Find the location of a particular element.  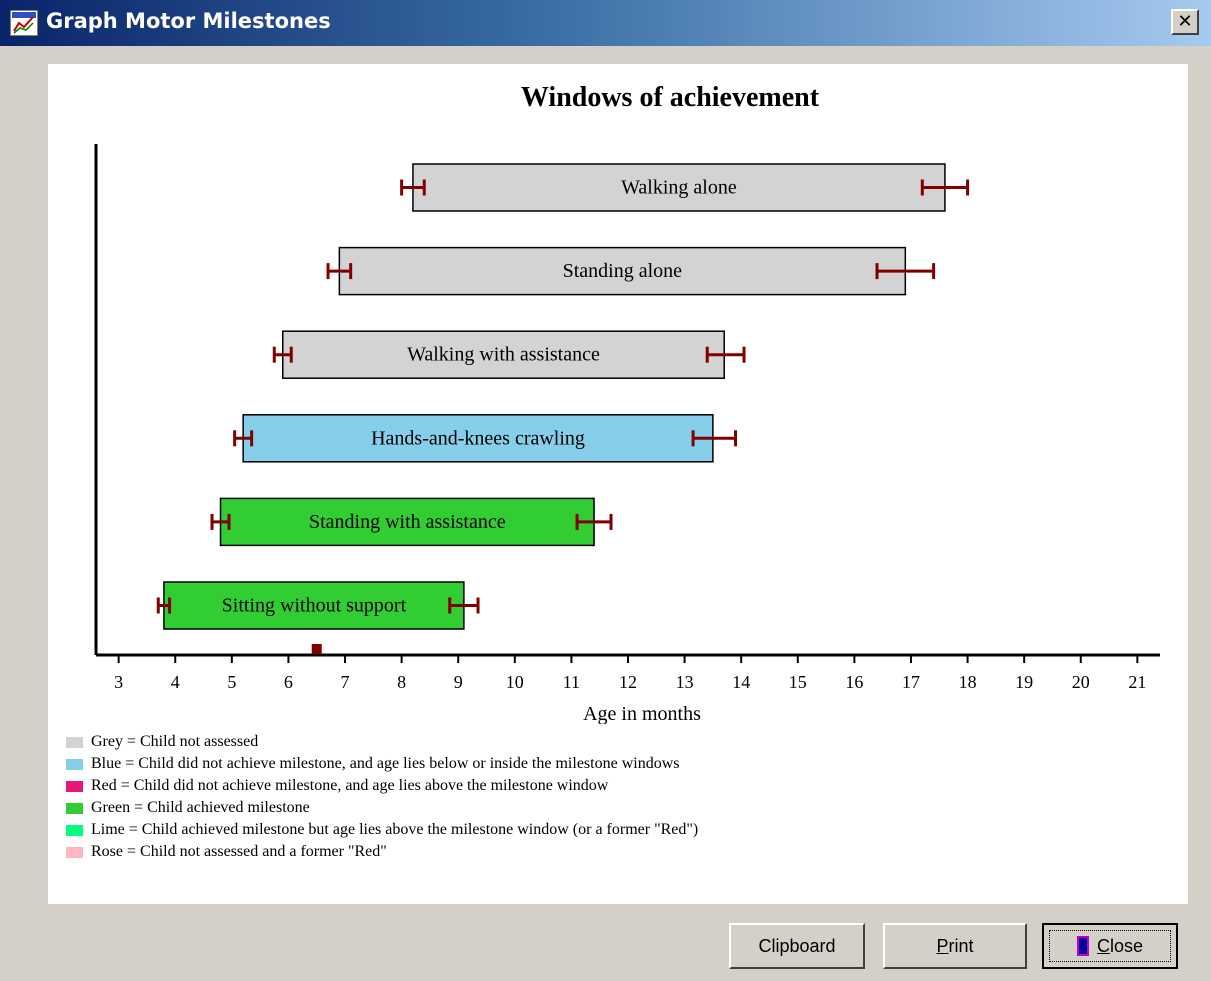

legend-text: Grey = Child not assessed is located at coordinates (175, 741).